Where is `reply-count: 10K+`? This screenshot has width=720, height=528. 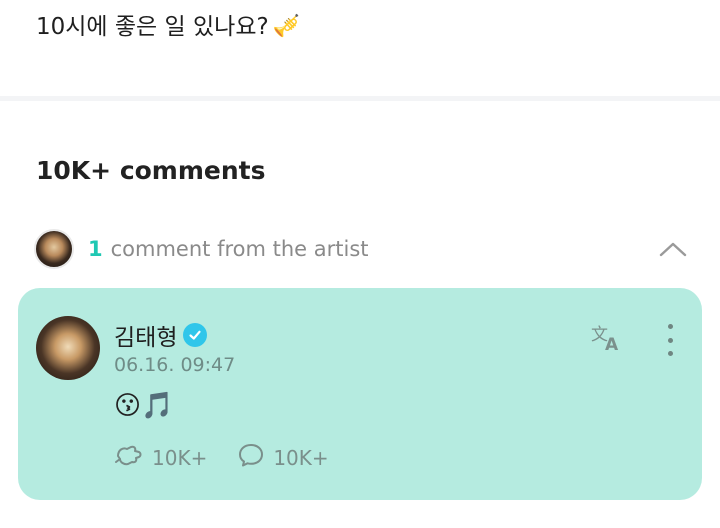 reply-count: 10K+ is located at coordinates (301, 457).